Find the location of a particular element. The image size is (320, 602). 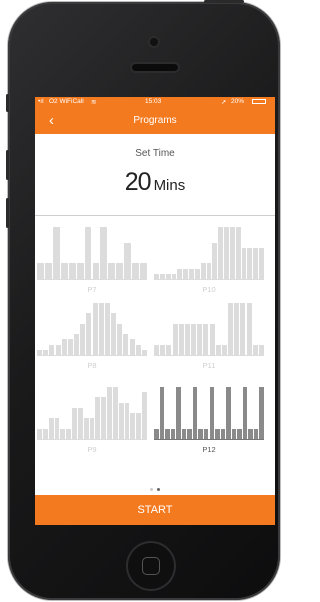

program-label: P7 is located at coordinates (92, 289).